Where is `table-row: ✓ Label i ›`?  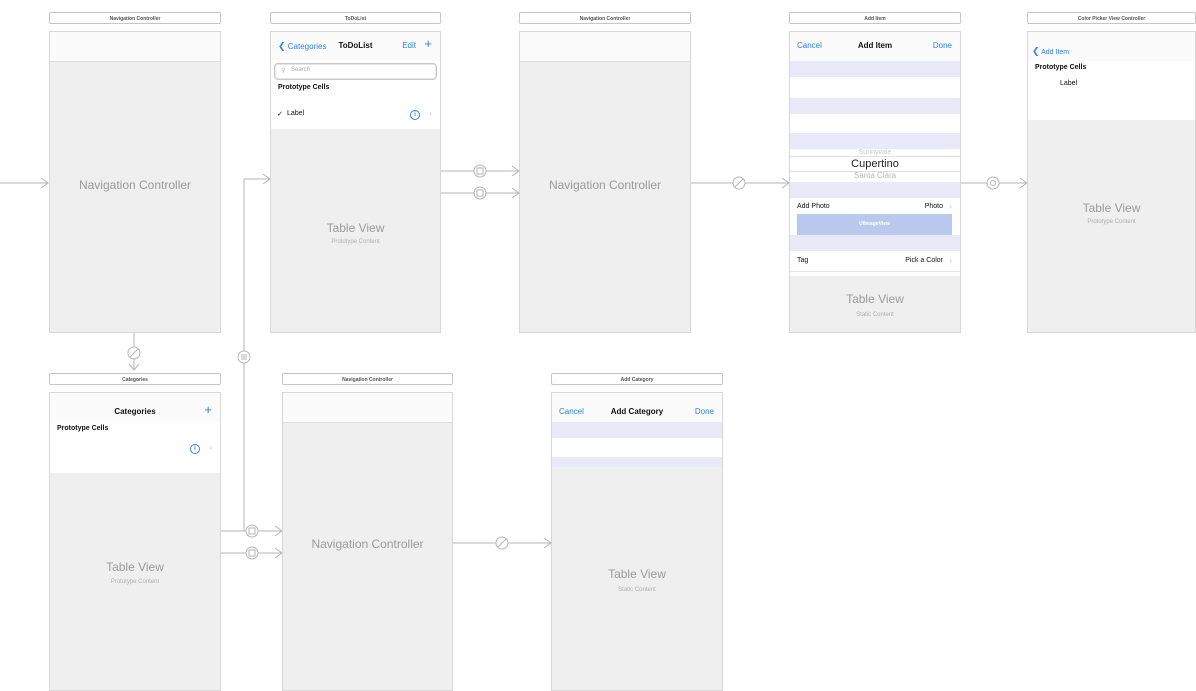 table-row: ✓ Label i › is located at coordinates (355, 114).